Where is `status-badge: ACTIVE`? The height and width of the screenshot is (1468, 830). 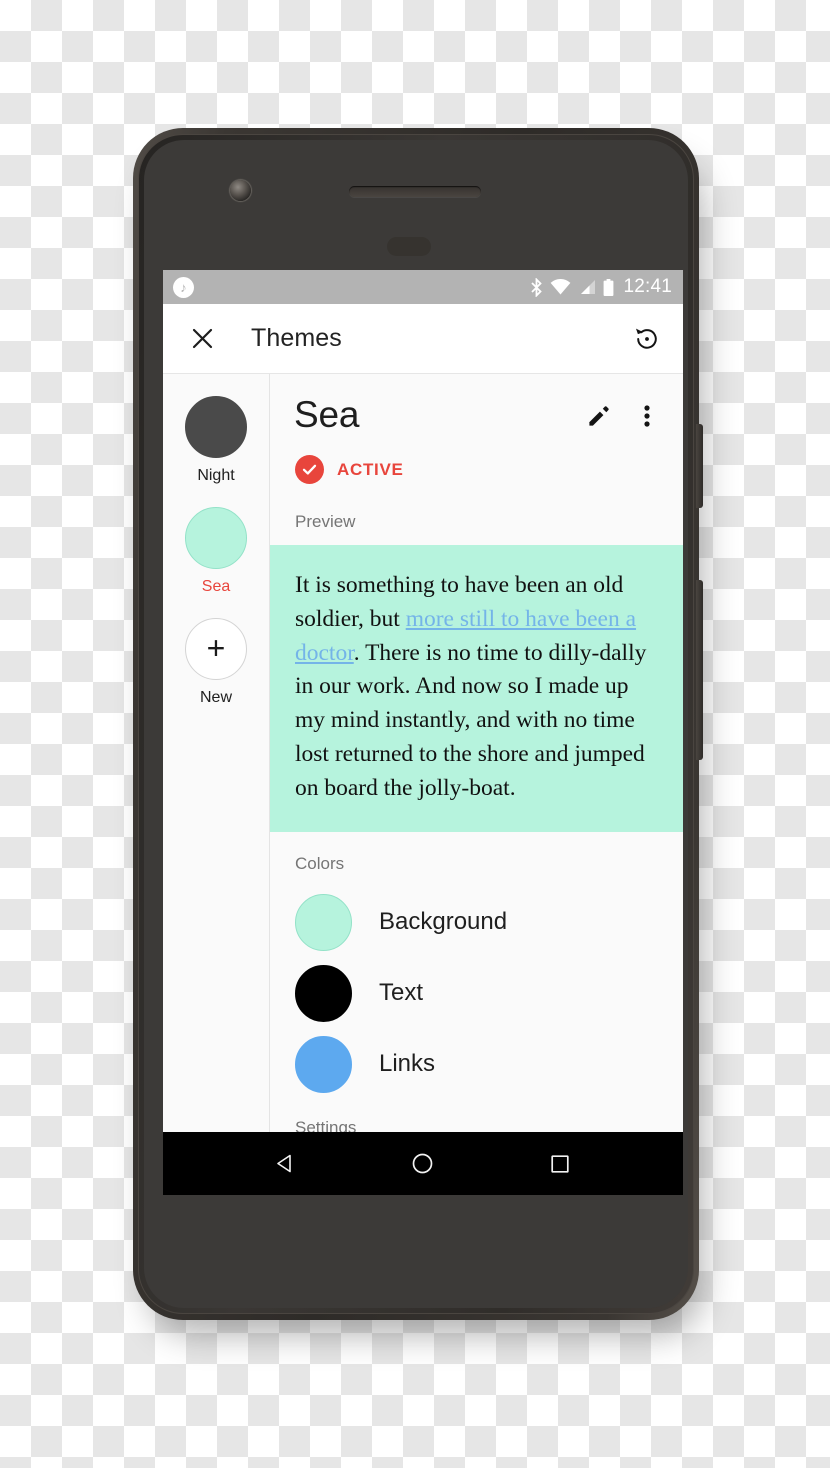
status-badge: ACTIVE is located at coordinates (476, 458).